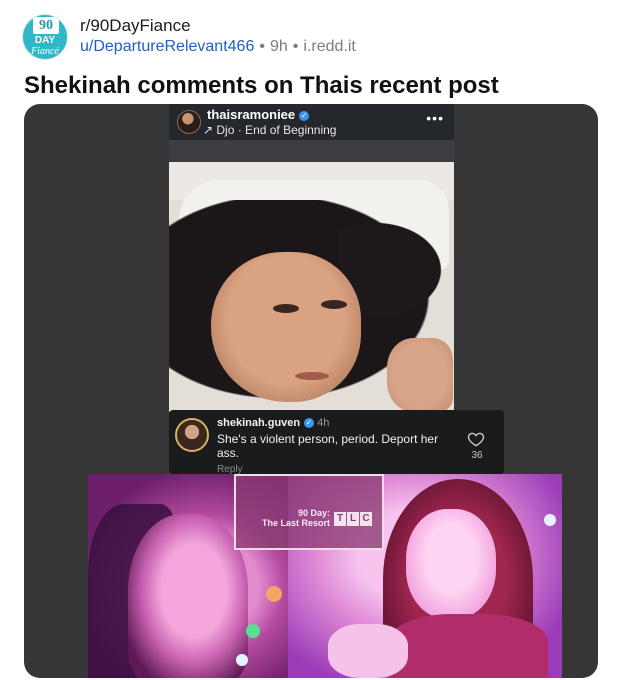 The height and width of the screenshot is (680, 620). I want to click on more-options-icon: •••, so click(435, 118).